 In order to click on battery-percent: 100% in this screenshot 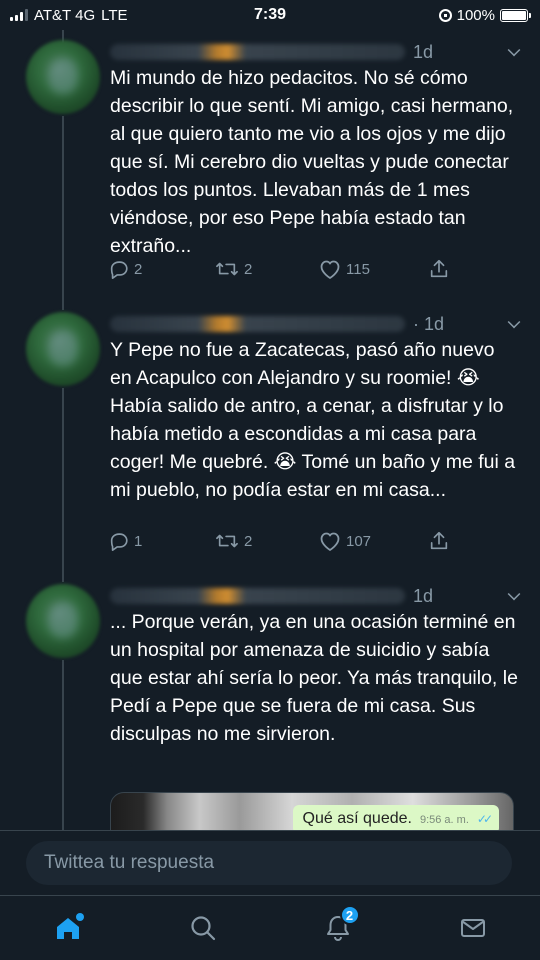, I will do `click(475, 15)`.